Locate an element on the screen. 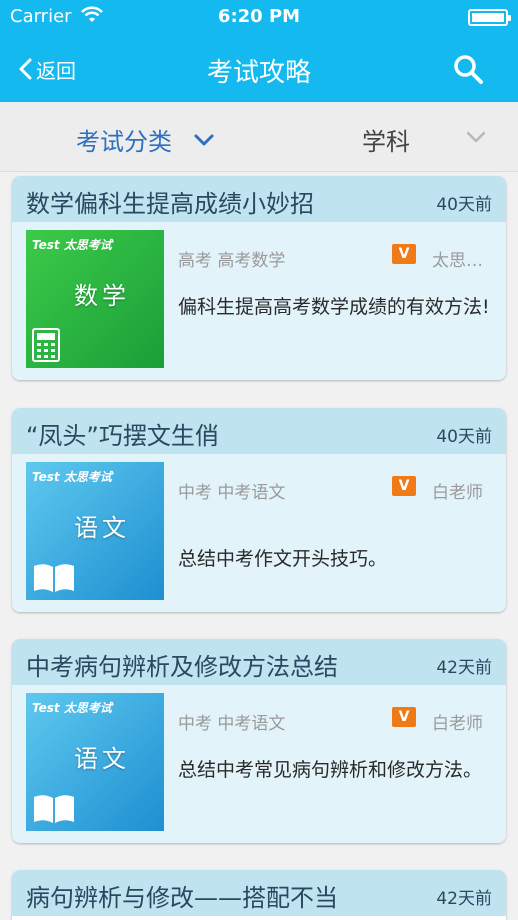  article-header: 病句辨析与修改——搭配不当 42天前 is located at coordinates (259, 893).